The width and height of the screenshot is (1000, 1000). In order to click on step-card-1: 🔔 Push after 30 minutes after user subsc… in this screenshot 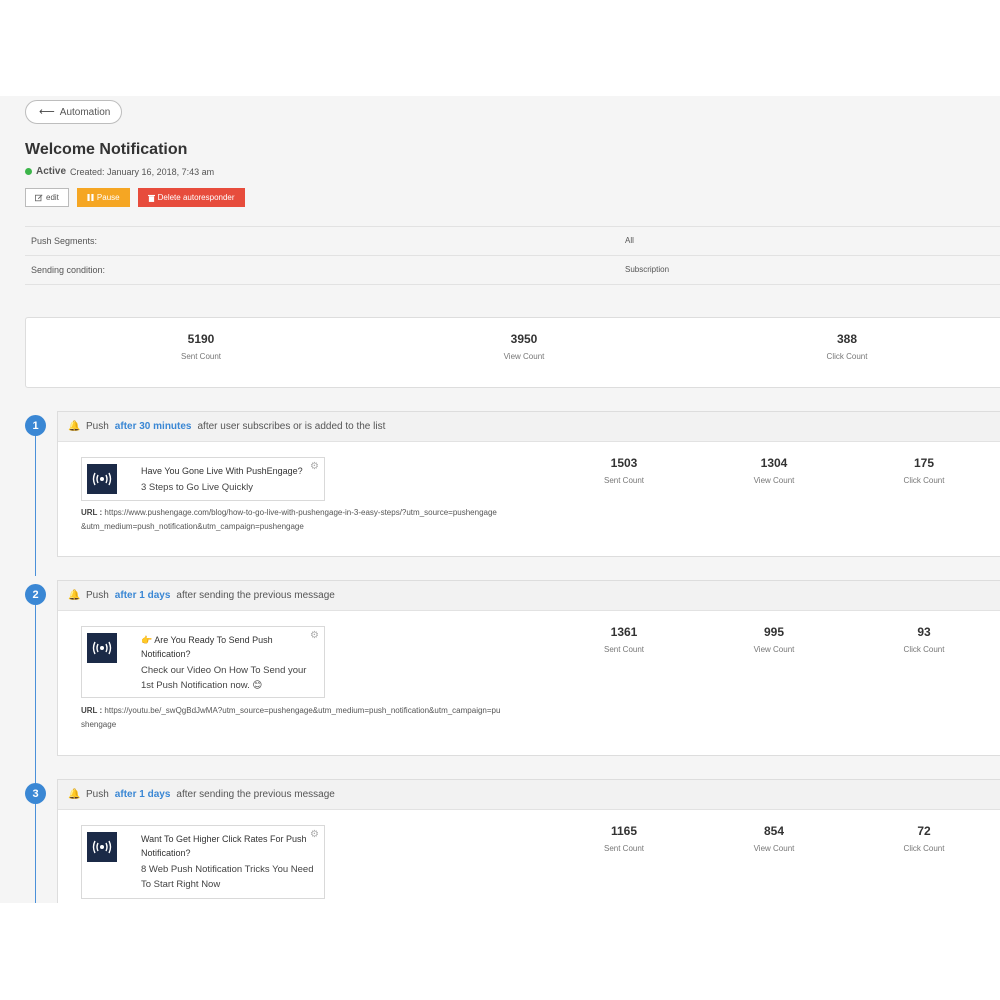, I will do `click(528, 484)`.